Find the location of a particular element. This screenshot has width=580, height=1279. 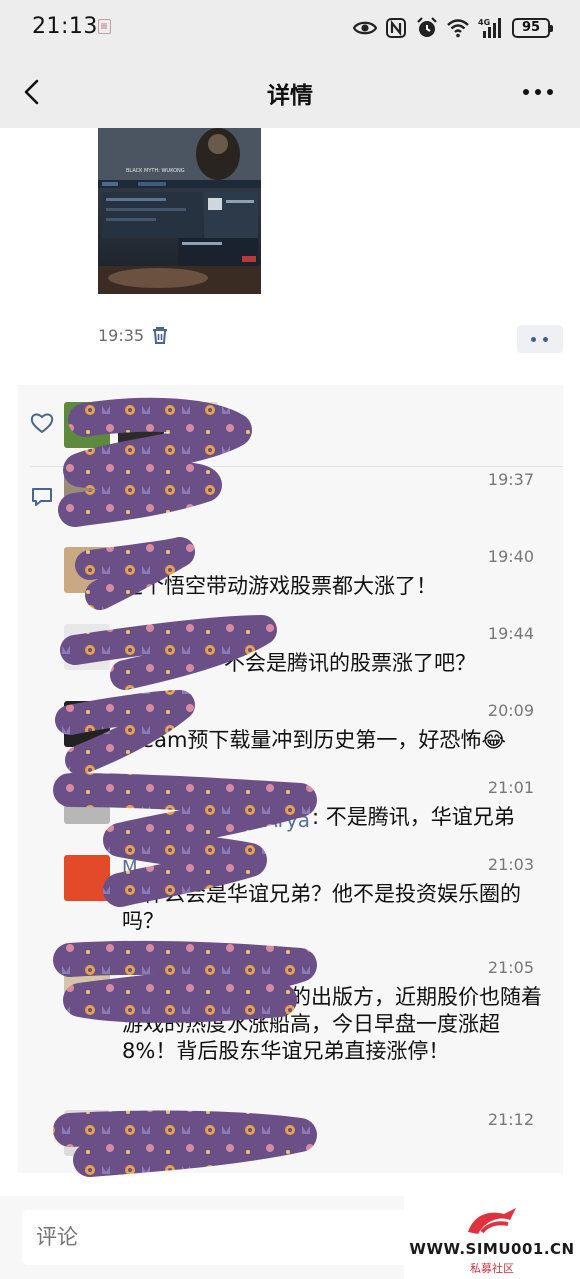

watermark-url: WWW.SIMU001.CN is located at coordinates (492, 1249).